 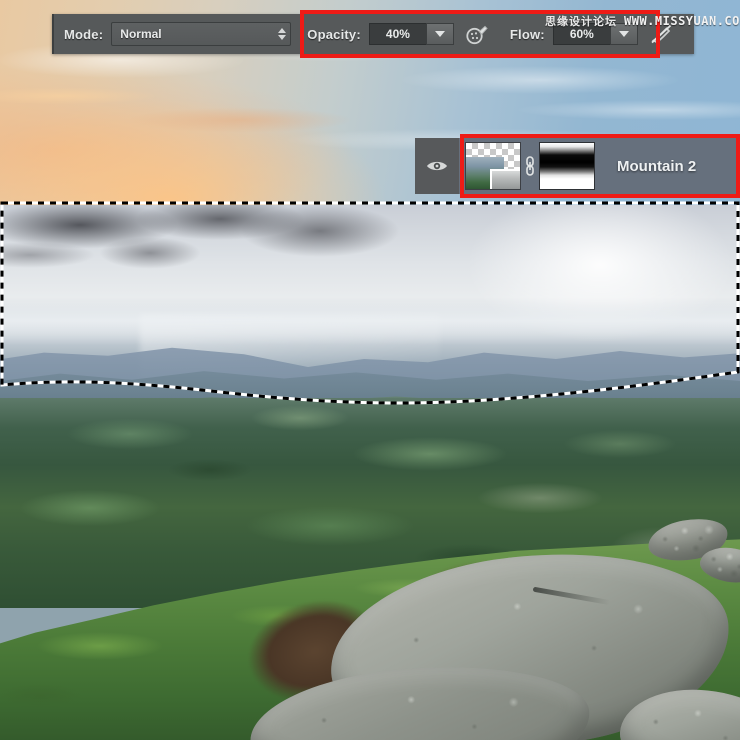 What do you see at coordinates (334, 34) in the screenshot?
I see `opacity-label: Opacity:` at bounding box center [334, 34].